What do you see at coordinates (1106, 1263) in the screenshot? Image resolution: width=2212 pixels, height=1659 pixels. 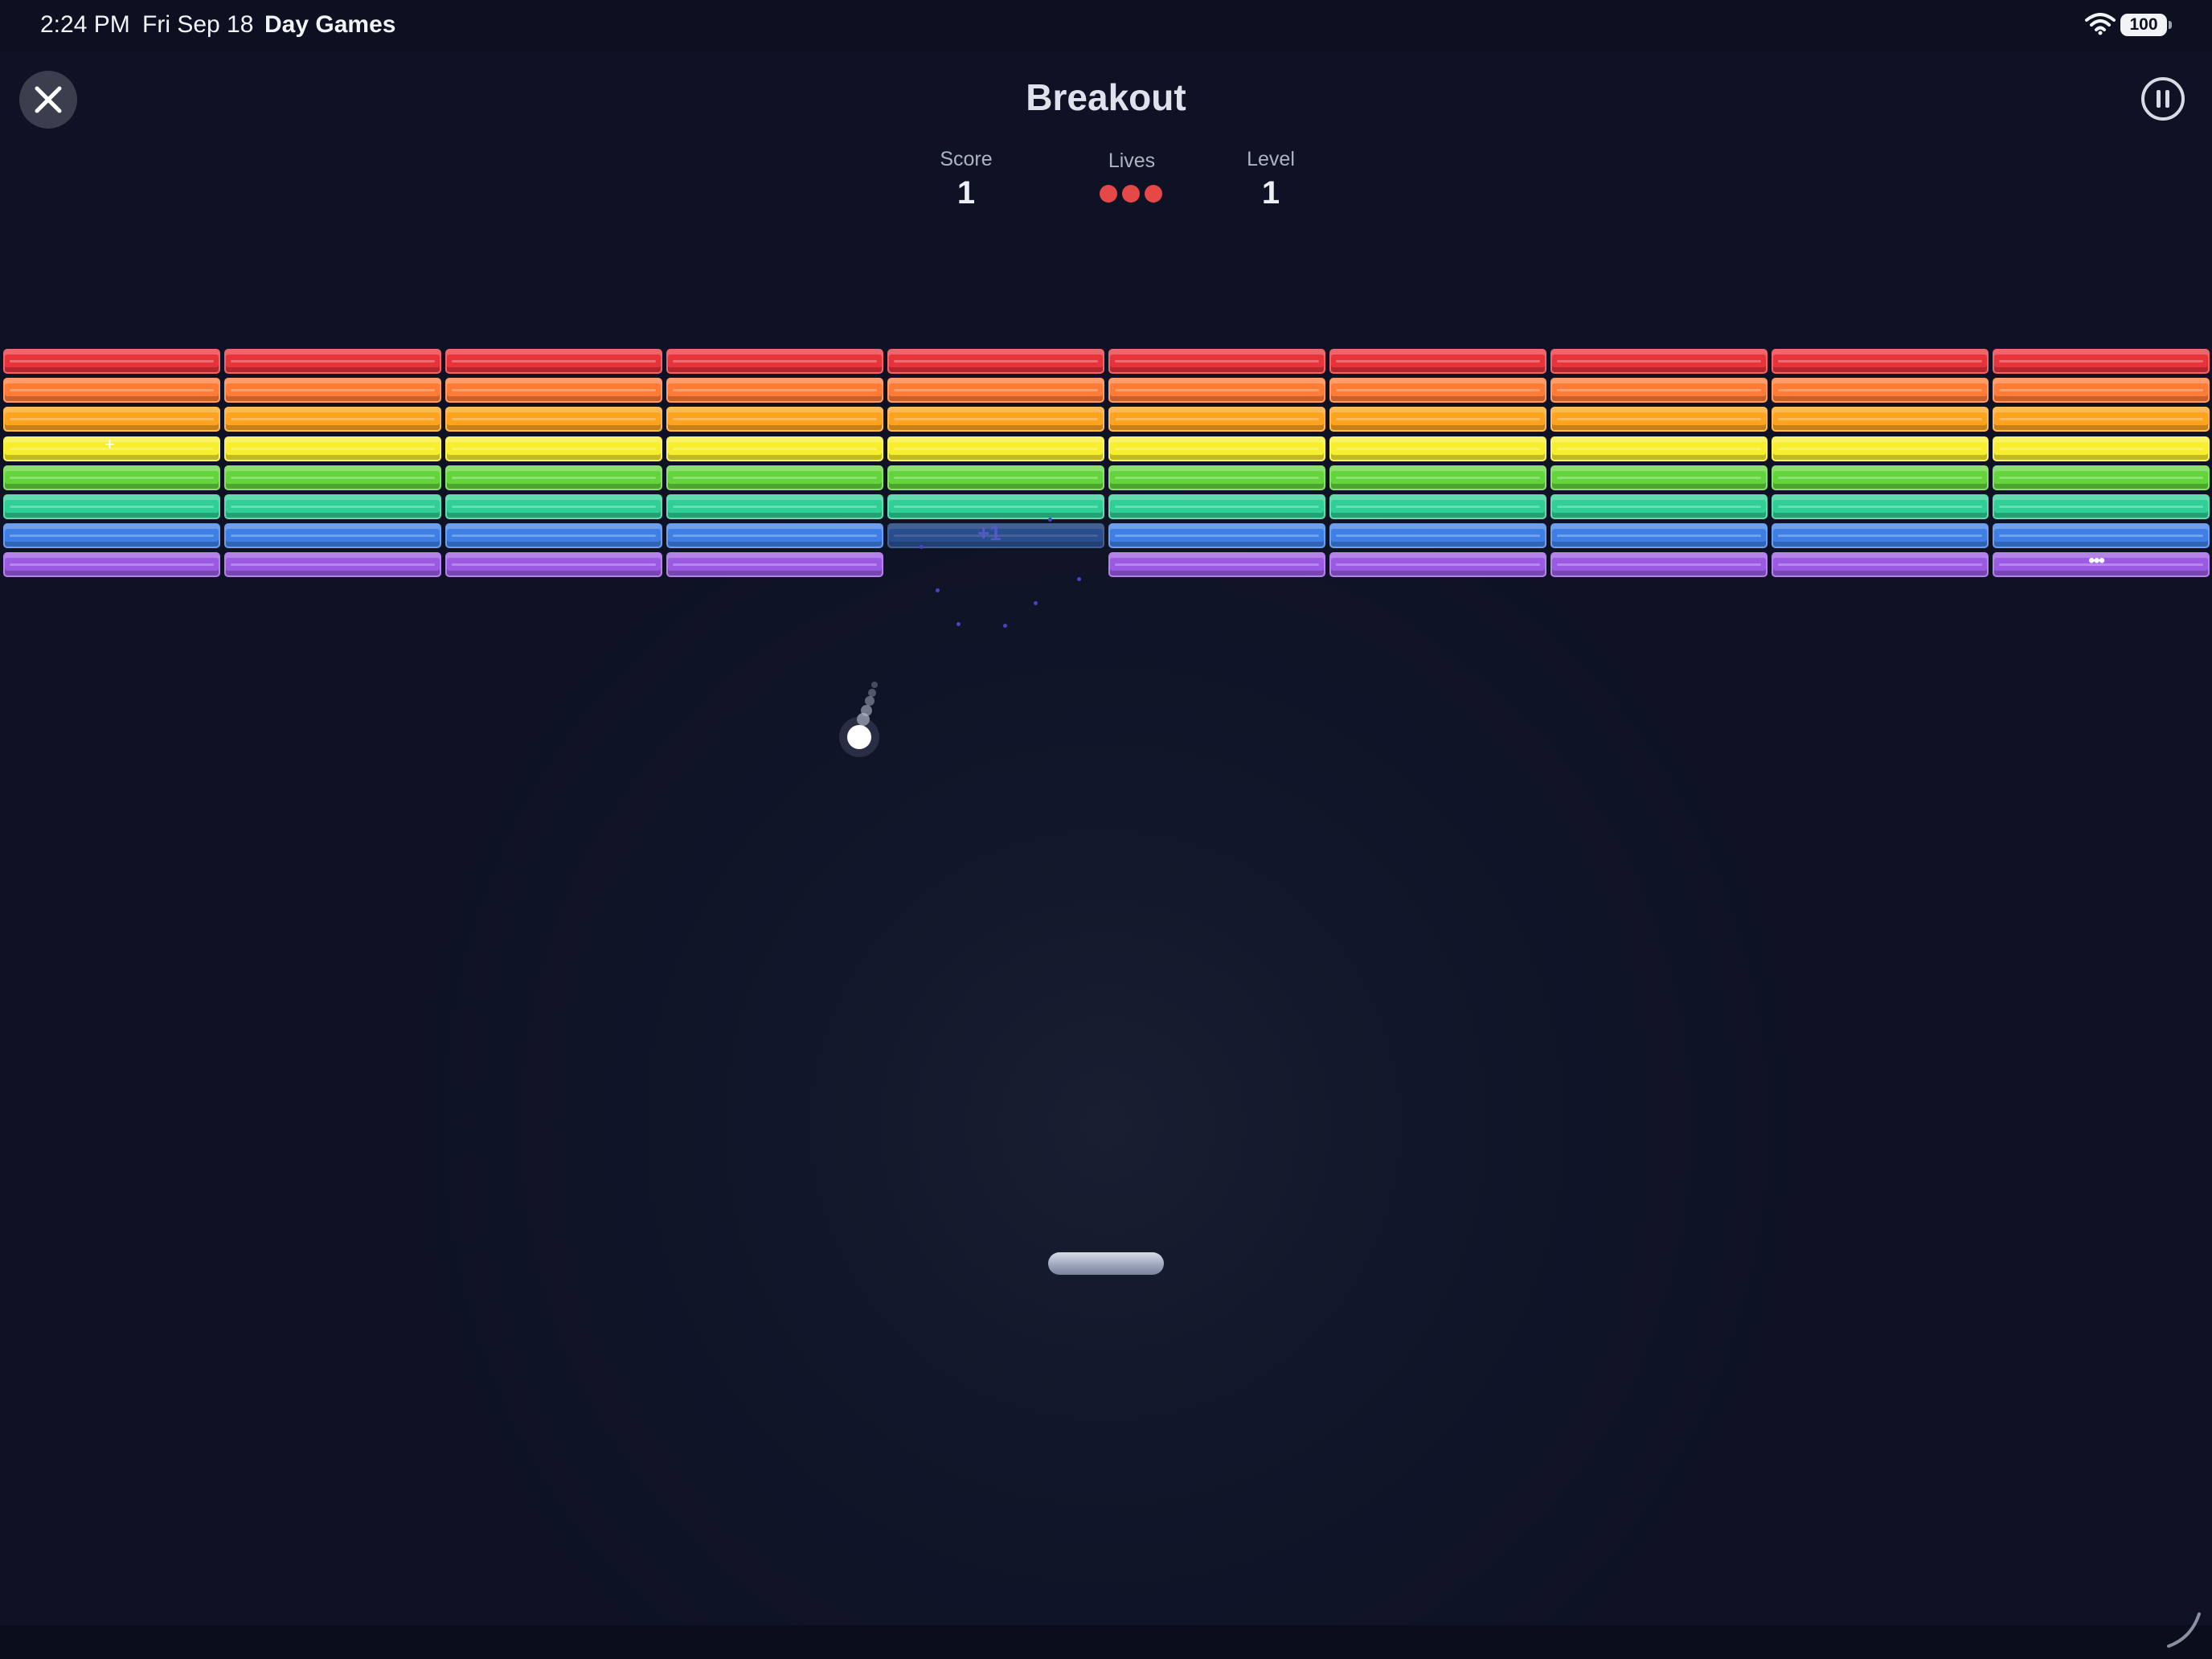 I see `paddle` at bounding box center [1106, 1263].